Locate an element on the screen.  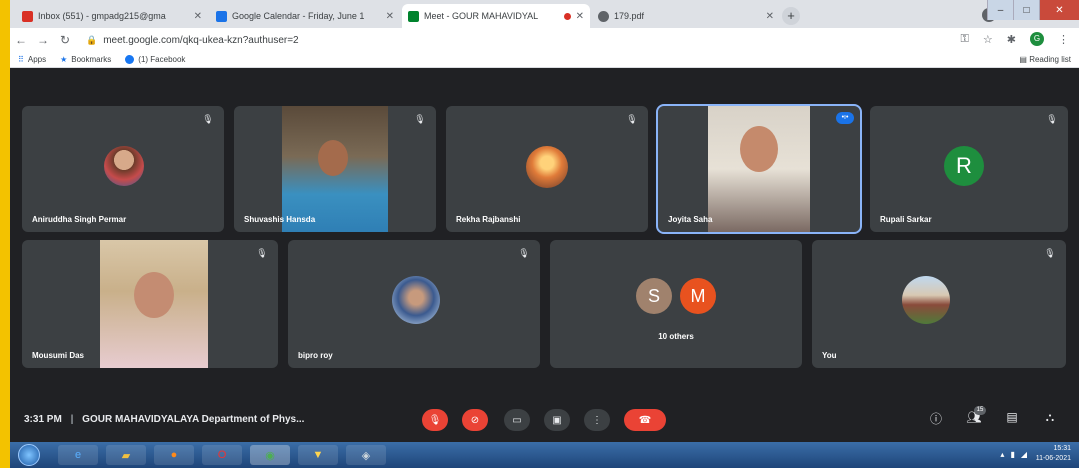
start-button is located at coordinates (29, 455).